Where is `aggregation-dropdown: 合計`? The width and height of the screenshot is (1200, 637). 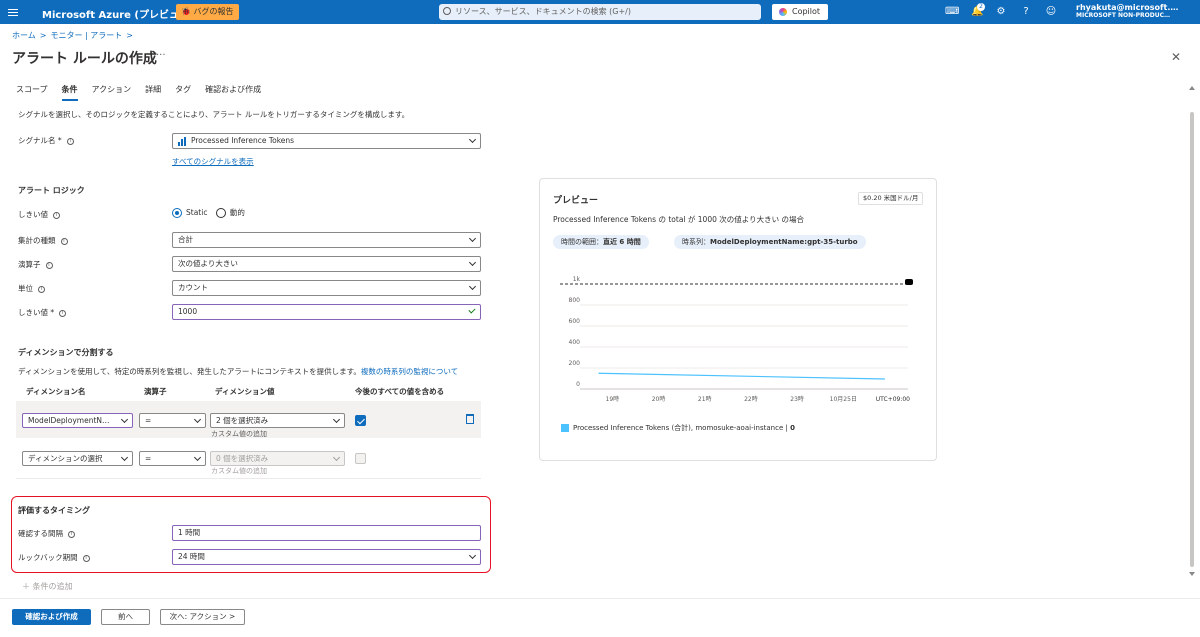
aggregation-dropdown: 合計 is located at coordinates (326, 240).